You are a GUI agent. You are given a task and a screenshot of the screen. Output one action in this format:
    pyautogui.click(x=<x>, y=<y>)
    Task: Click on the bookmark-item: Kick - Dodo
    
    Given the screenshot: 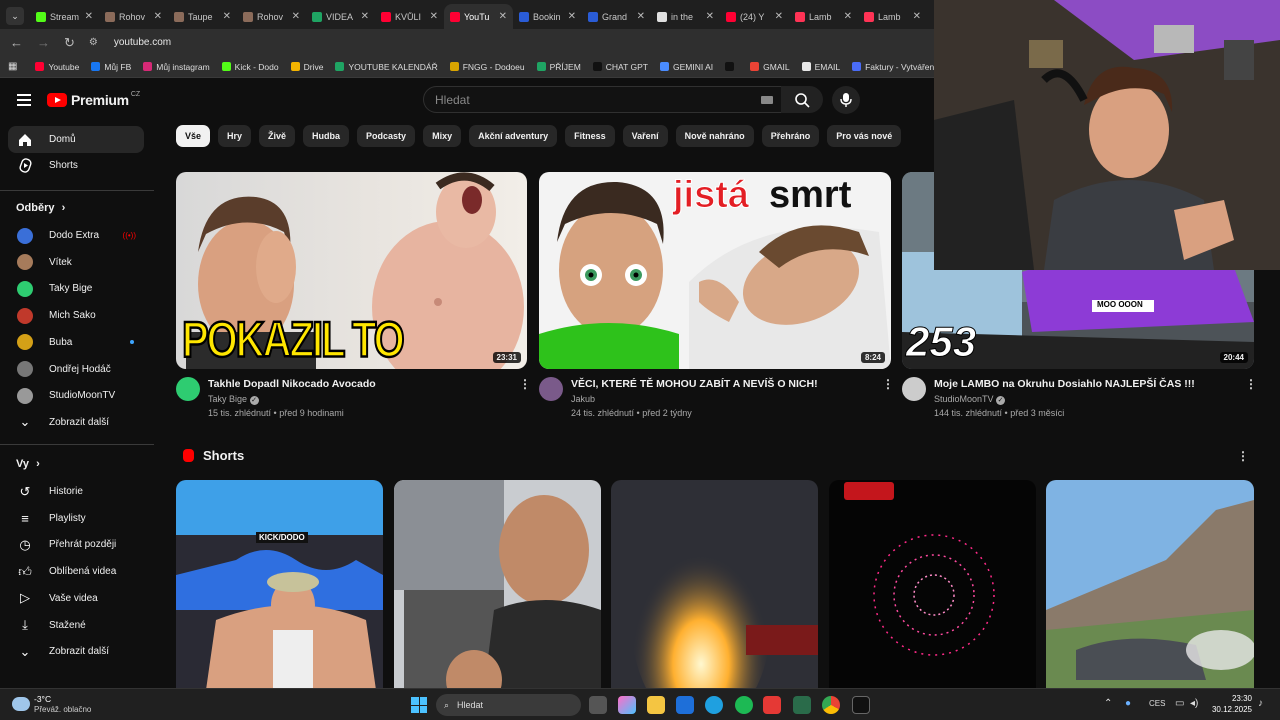 What is the action you would take?
    pyautogui.click(x=250, y=67)
    